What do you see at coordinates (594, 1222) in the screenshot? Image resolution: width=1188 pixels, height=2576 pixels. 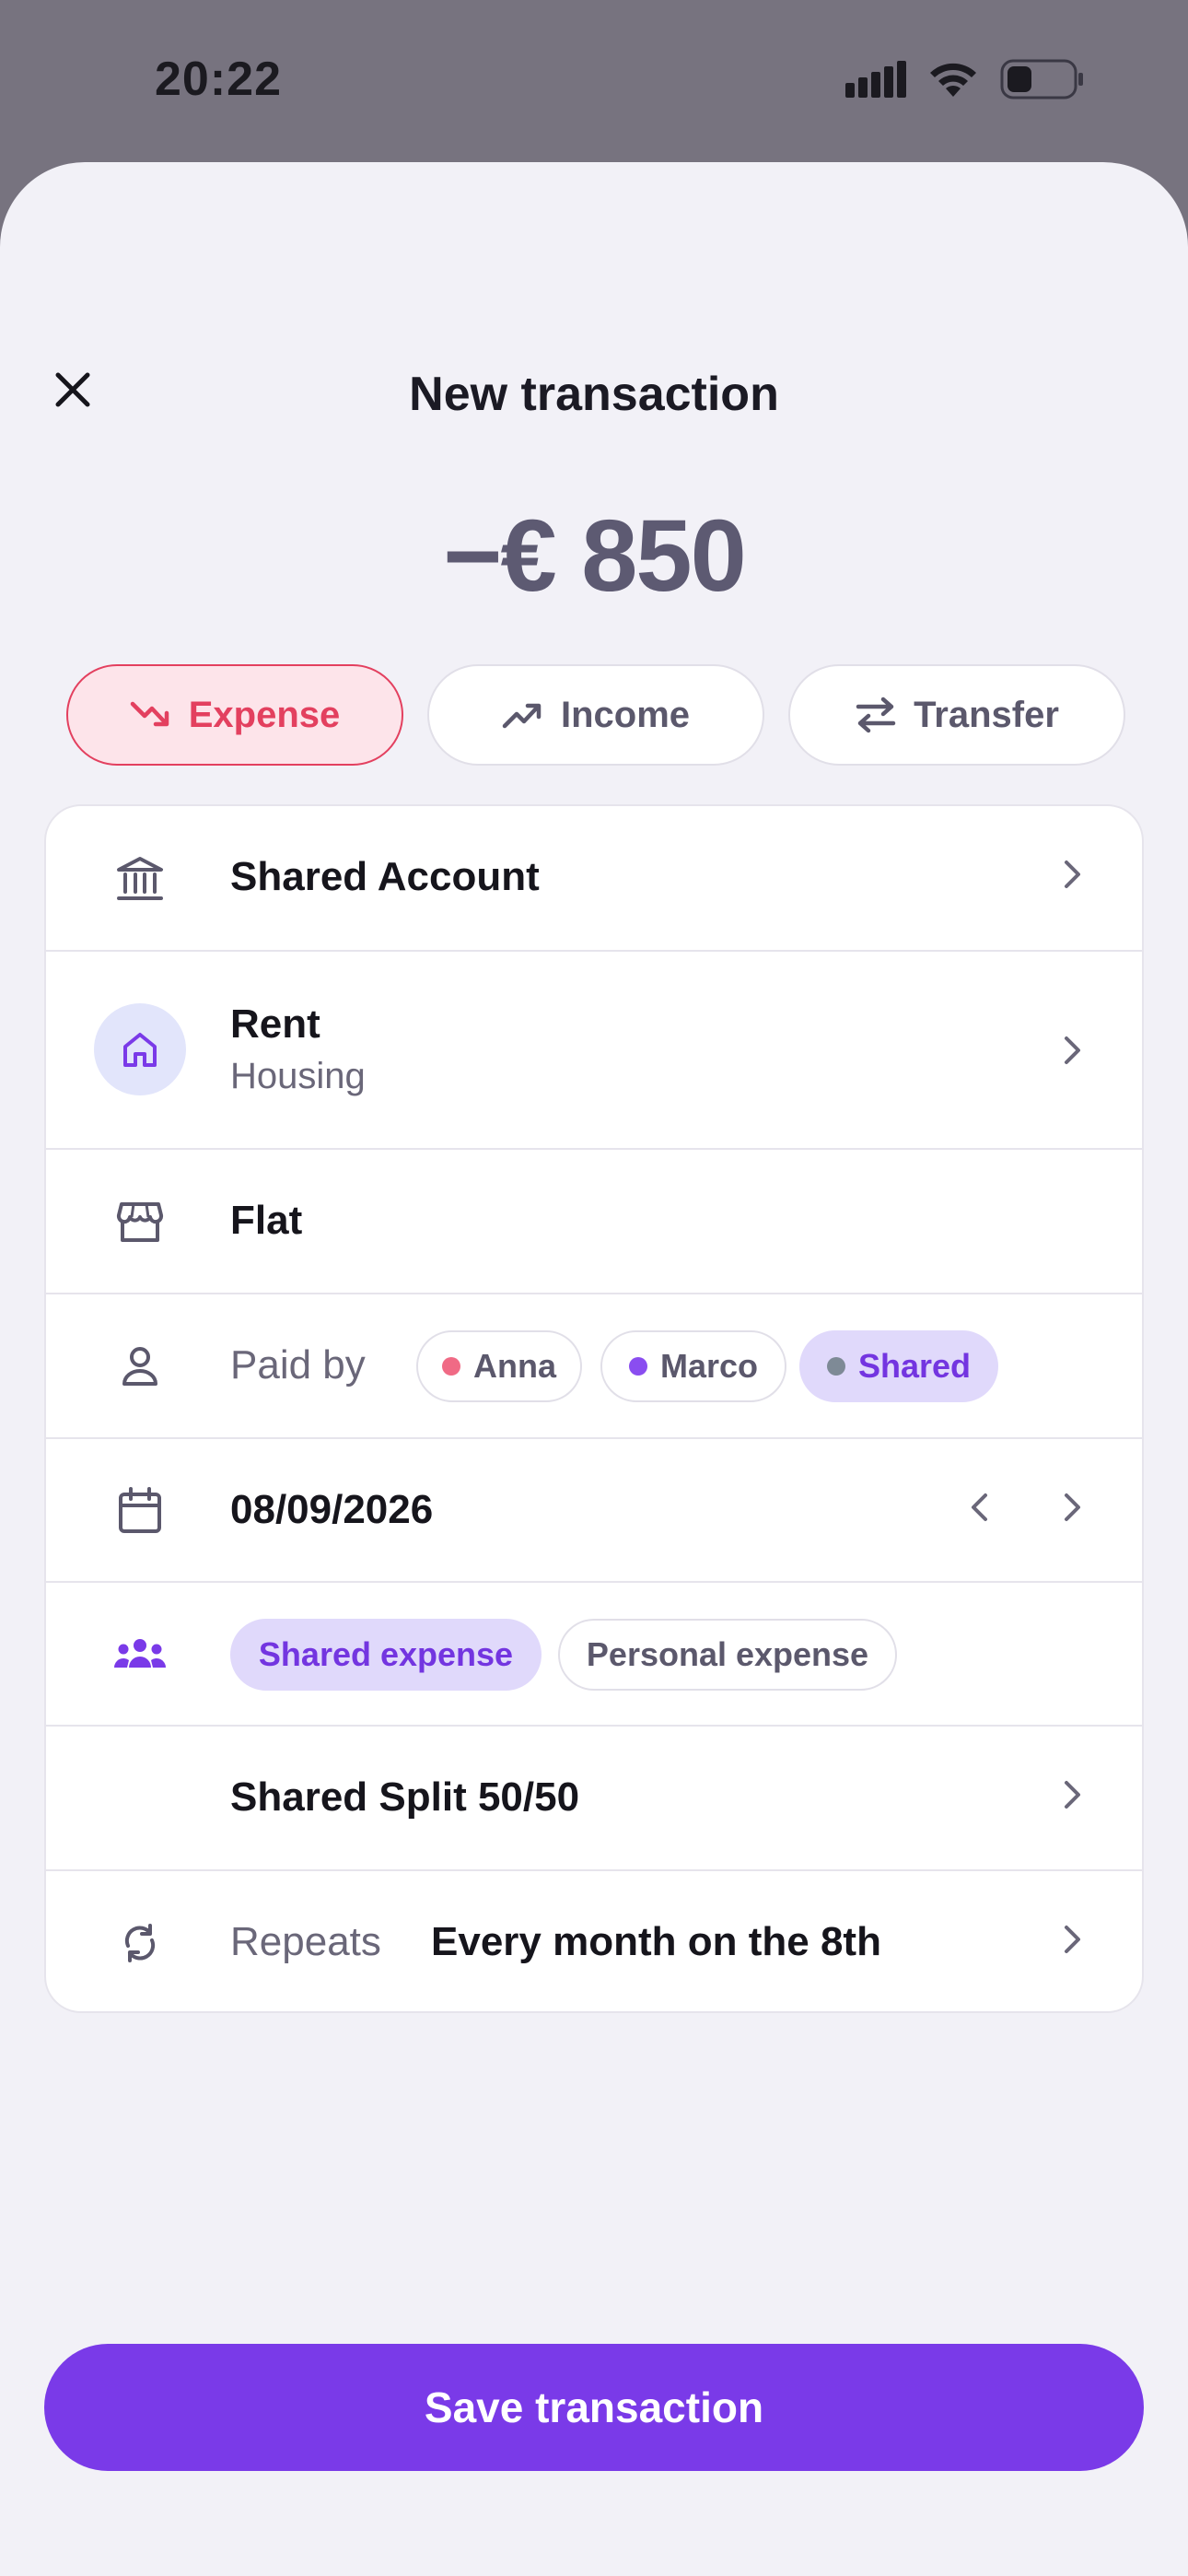 I see `payee-row: Flat` at bounding box center [594, 1222].